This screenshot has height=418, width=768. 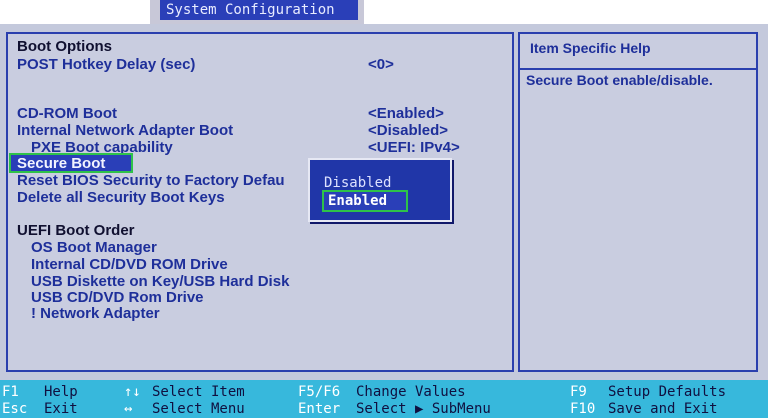 What do you see at coordinates (151, 180) in the screenshot?
I see `reset-bios-security-item: Reset BIOS Security to Factory Defau` at bounding box center [151, 180].